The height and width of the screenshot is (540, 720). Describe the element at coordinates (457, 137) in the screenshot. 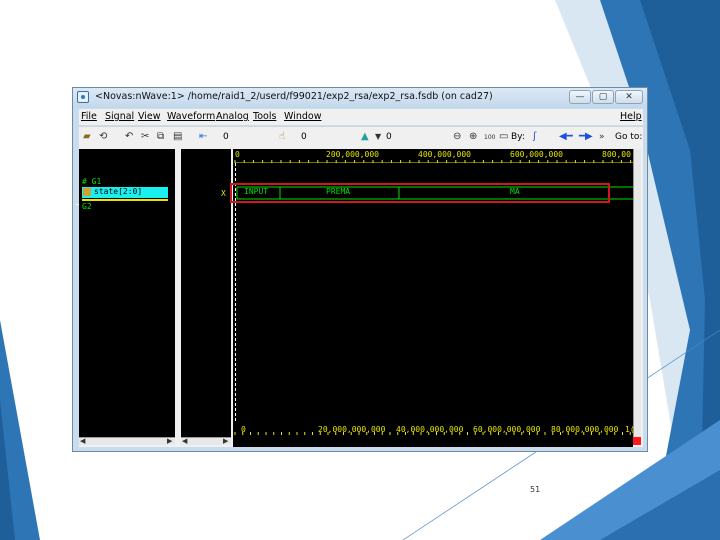

I see `zoom-out-icon: ⊖` at that location.